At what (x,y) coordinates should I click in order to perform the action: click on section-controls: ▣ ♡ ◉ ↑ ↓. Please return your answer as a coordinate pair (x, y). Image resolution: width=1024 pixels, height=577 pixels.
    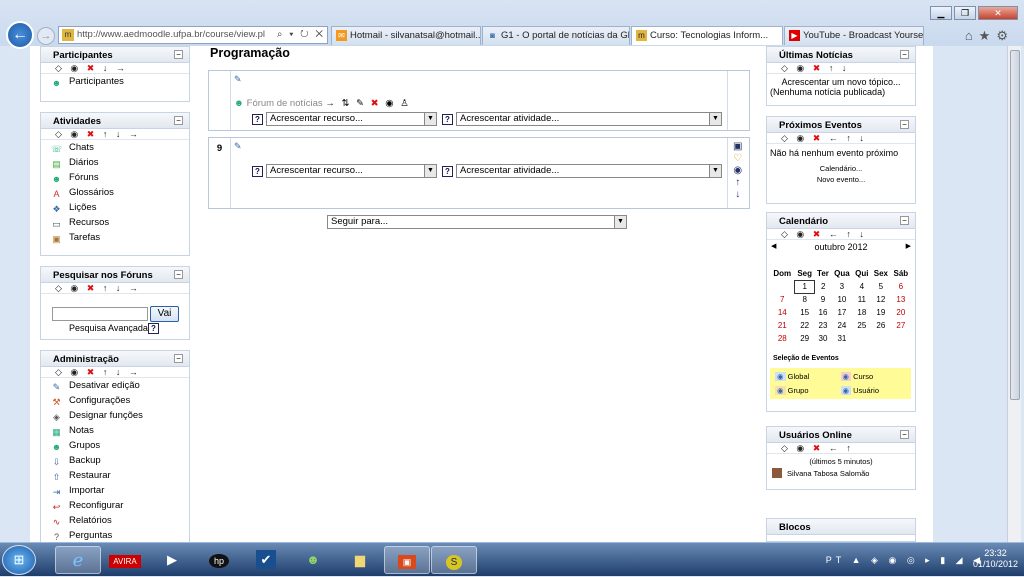
    Looking at the image, I should click on (737, 171).